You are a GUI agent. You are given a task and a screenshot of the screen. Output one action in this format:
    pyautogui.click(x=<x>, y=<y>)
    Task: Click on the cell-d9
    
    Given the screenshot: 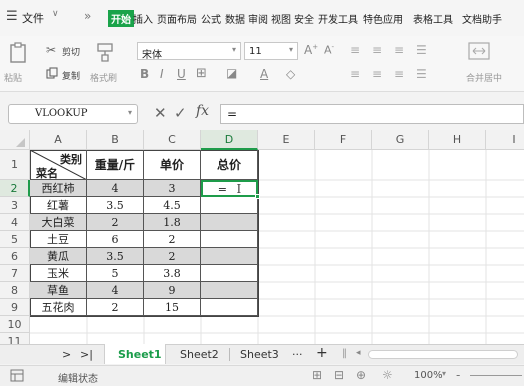 What is the action you would take?
    pyautogui.click(x=229, y=307)
    